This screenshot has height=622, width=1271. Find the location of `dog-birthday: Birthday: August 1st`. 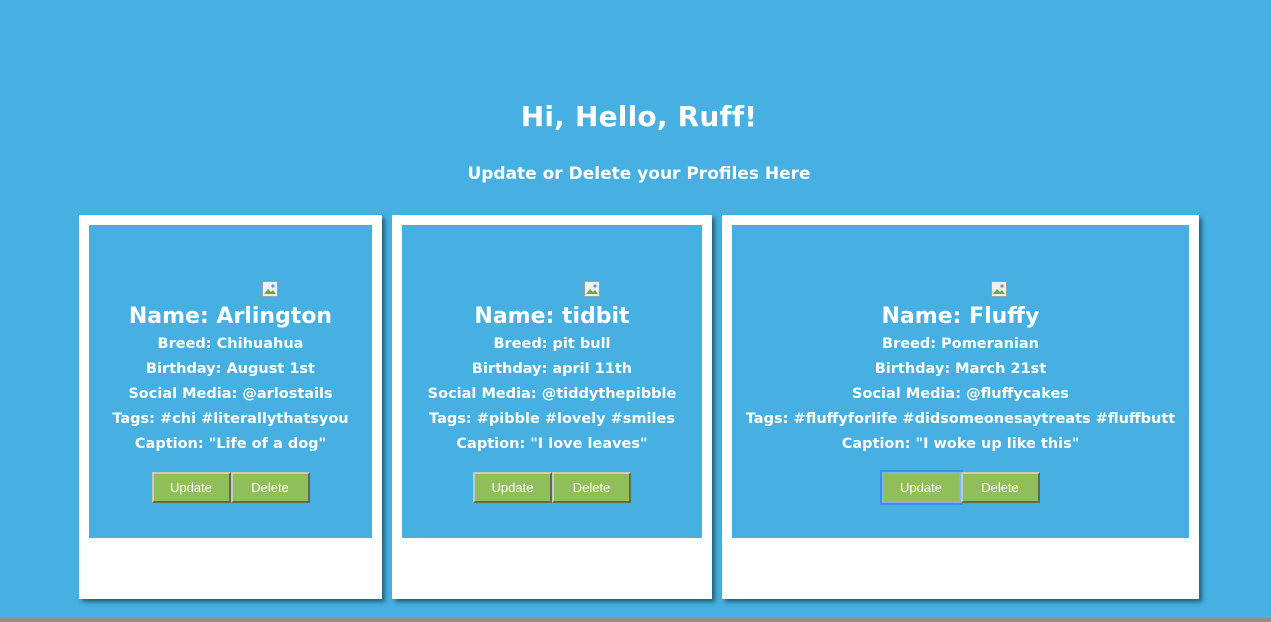

dog-birthday: Birthday: August 1st is located at coordinates (230, 369).